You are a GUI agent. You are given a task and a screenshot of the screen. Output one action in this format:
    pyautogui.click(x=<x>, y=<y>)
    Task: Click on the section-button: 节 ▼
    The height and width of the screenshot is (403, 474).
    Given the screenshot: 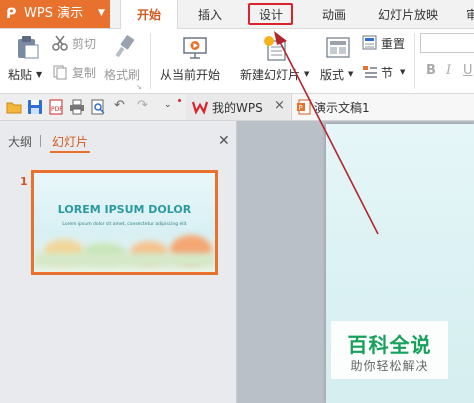 What is the action you would take?
    pyautogui.click(x=387, y=72)
    